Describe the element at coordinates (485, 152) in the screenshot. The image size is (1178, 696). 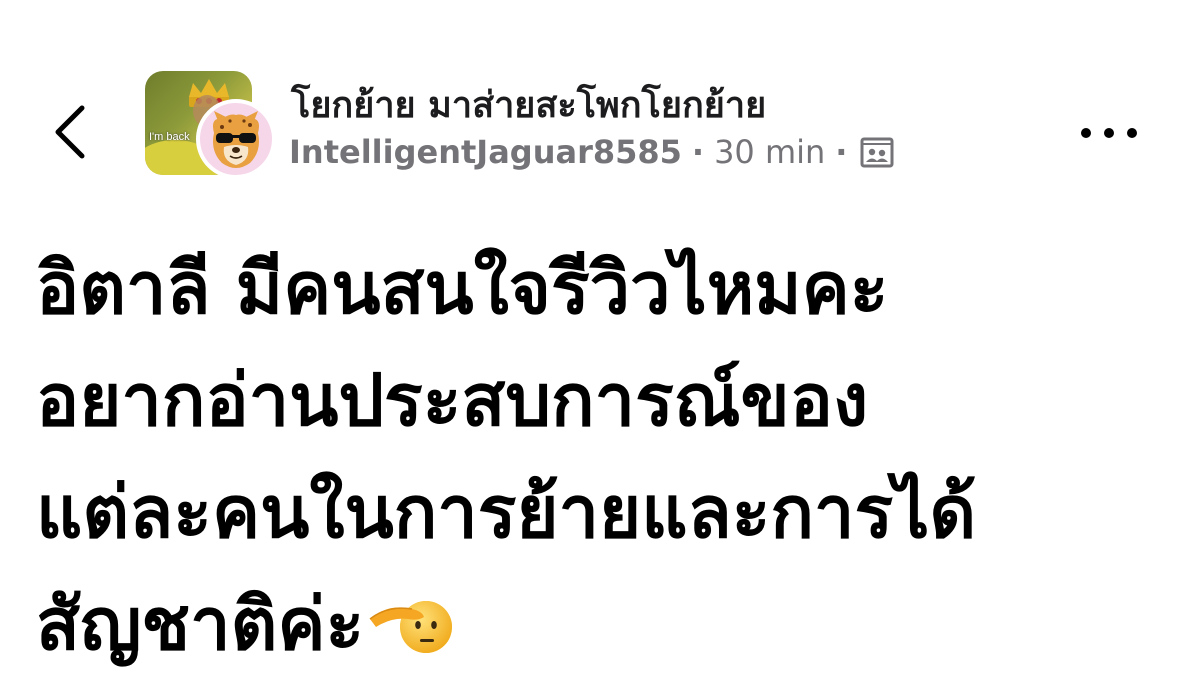
I see `author-username: IntelligentJaguar8585` at that location.